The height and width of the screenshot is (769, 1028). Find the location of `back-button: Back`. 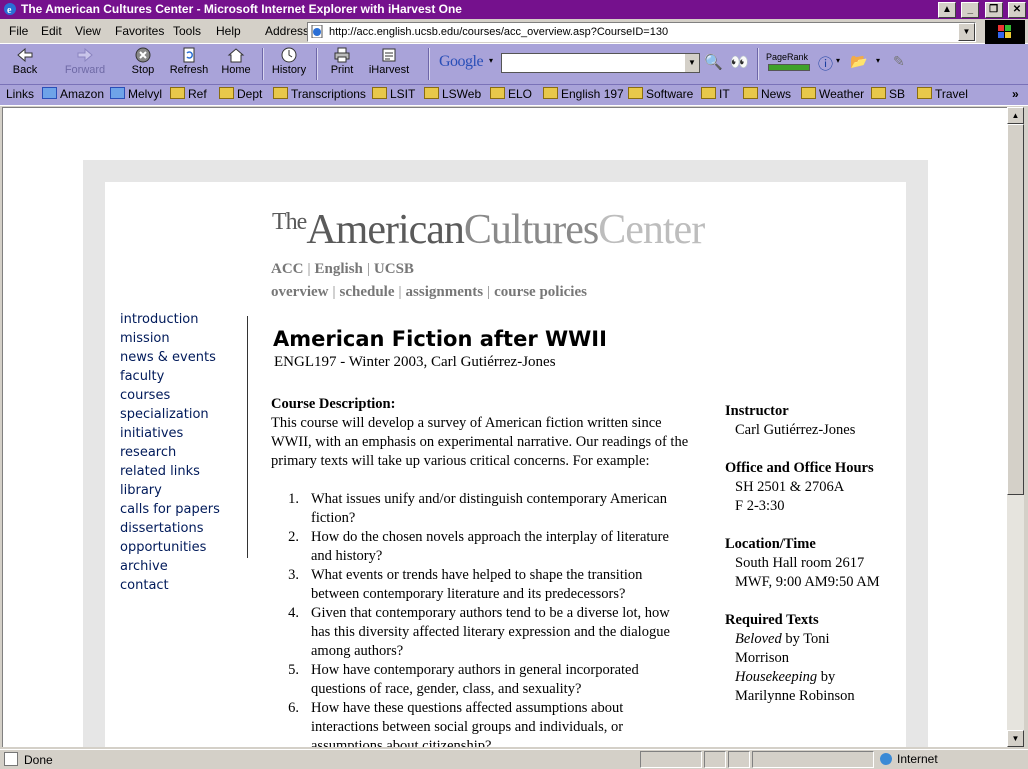

back-button: Back is located at coordinates (25, 64).